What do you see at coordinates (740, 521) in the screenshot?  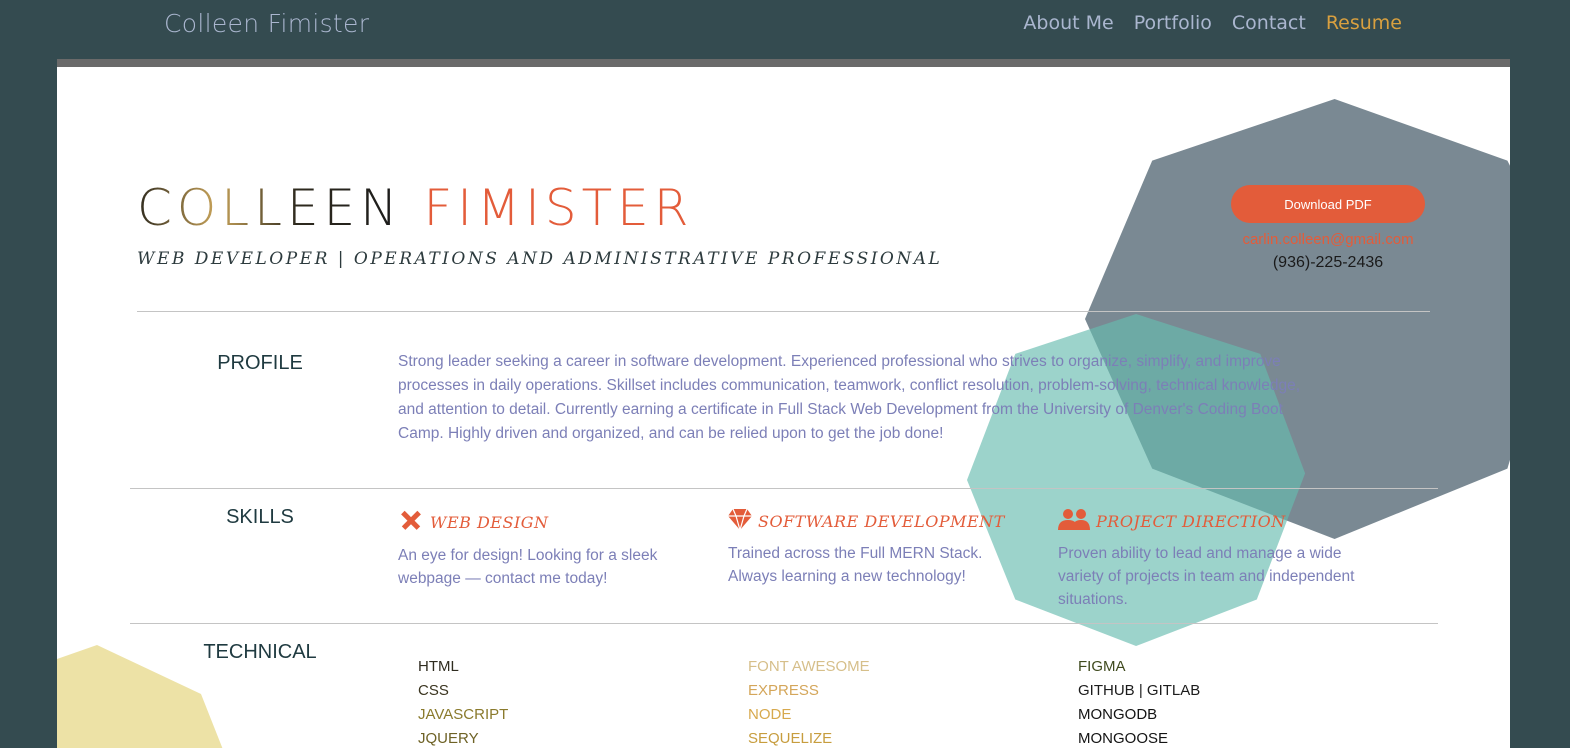 I see `gem-icon` at bounding box center [740, 521].